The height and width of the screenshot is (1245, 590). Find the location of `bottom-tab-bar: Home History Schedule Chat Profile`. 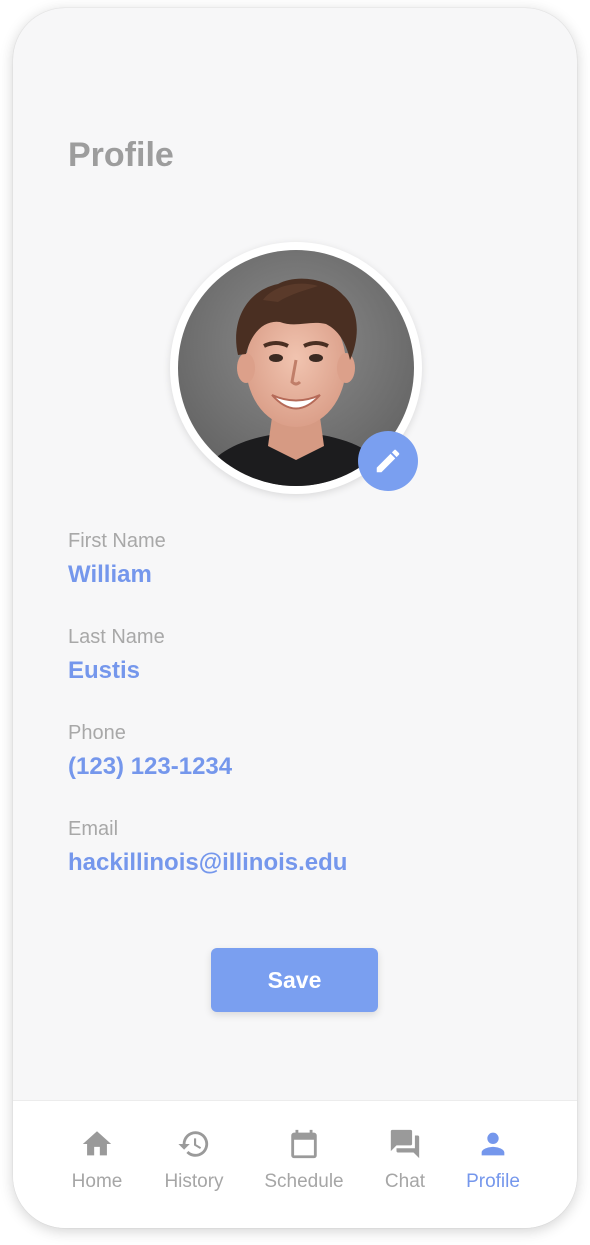

bottom-tab-bar: Home History Schedule Chat Profile is located at coordinates (295, 1164).